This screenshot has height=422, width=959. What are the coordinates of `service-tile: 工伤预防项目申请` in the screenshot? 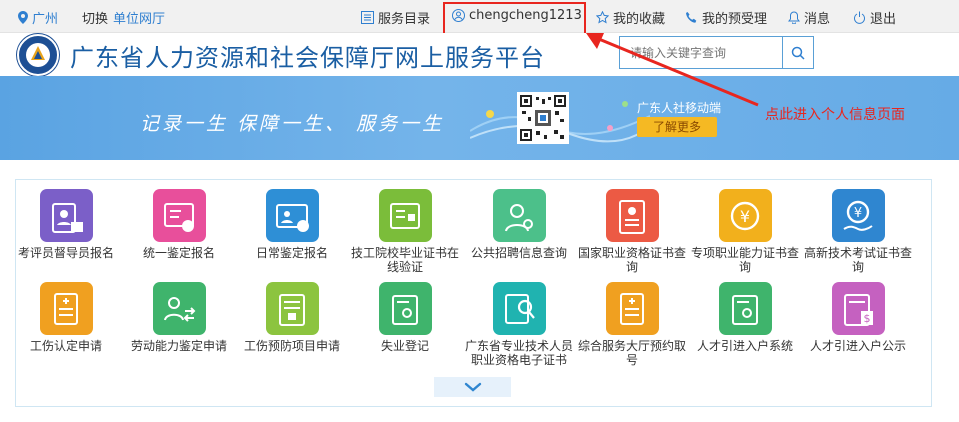 It's located at (292, 317).